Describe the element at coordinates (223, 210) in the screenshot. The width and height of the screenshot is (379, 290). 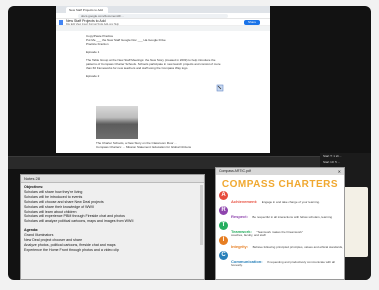
I see `letter-badge: R` at that location.